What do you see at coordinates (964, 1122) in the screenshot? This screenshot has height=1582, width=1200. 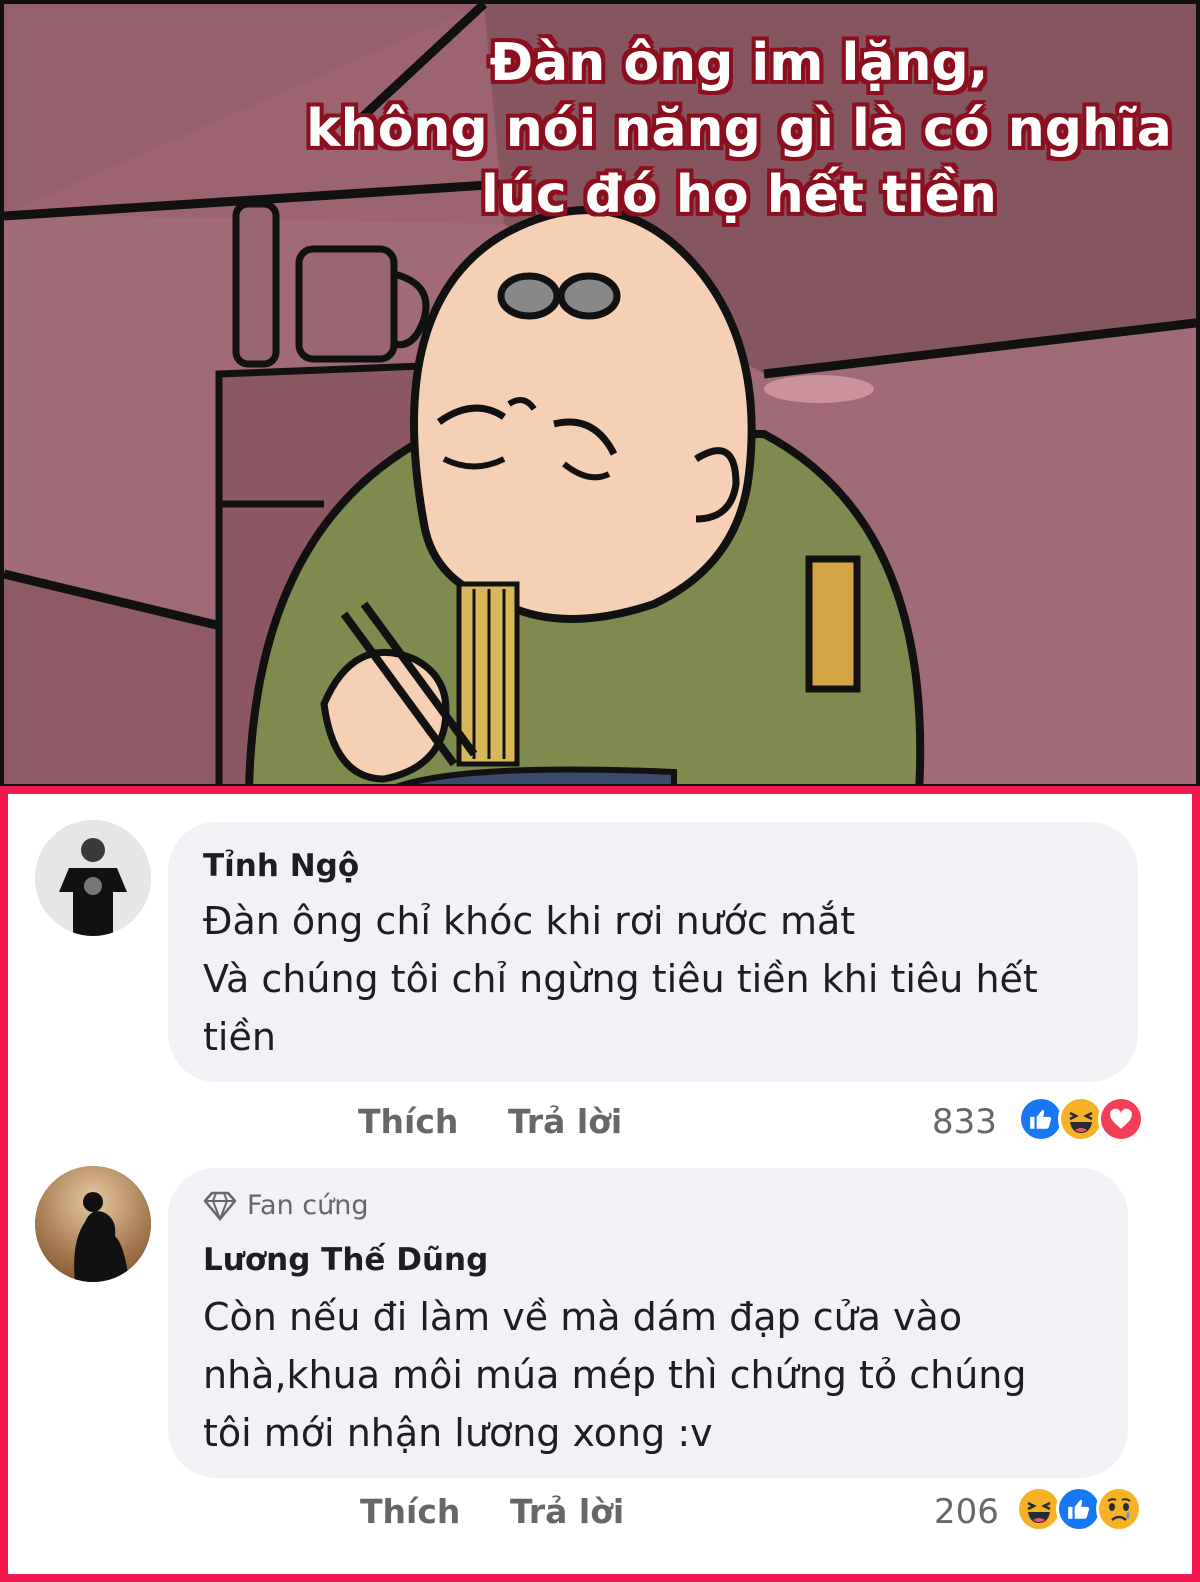 I see `reaction-count: 833` at bounding box center [964, 1122].